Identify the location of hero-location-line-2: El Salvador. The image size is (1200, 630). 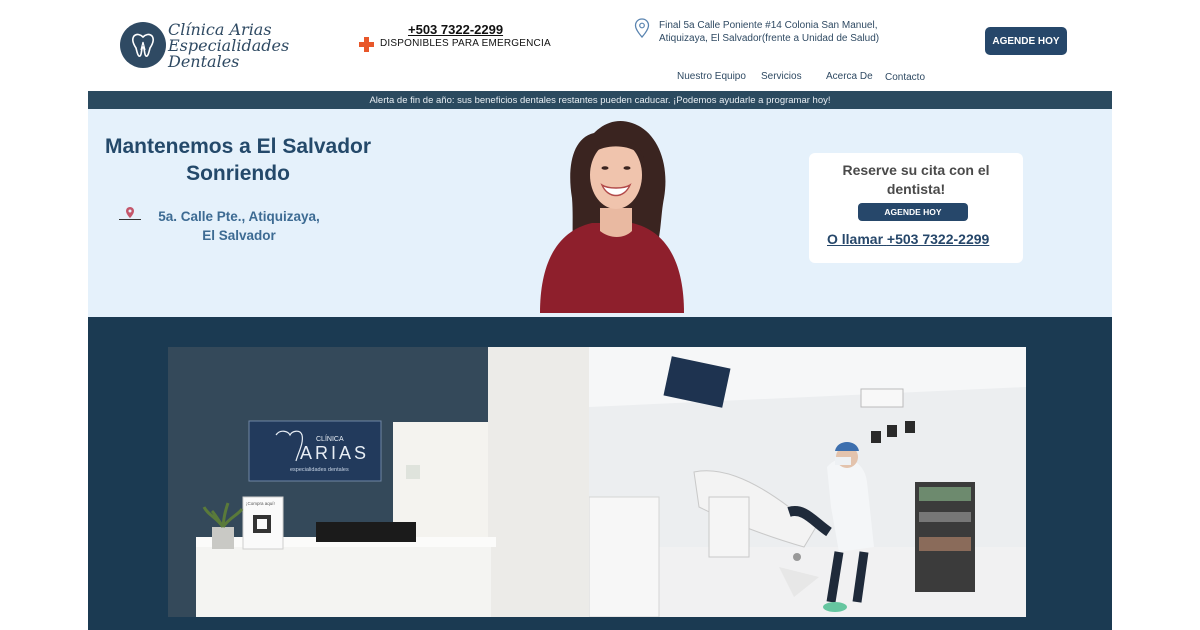
(239, 235).